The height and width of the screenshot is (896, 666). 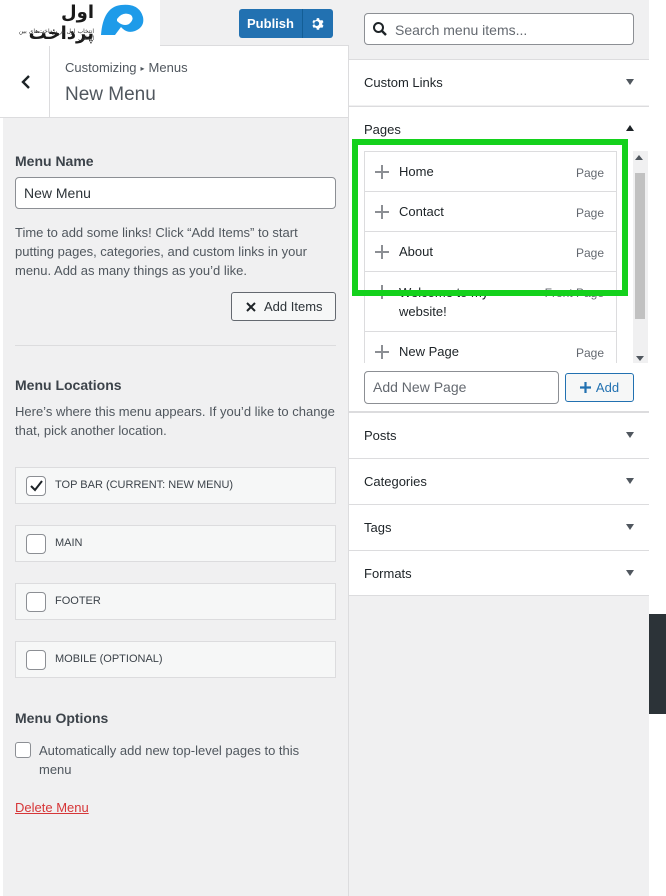 I want to click on publish-button: Publish, so click(x=286, y=23).